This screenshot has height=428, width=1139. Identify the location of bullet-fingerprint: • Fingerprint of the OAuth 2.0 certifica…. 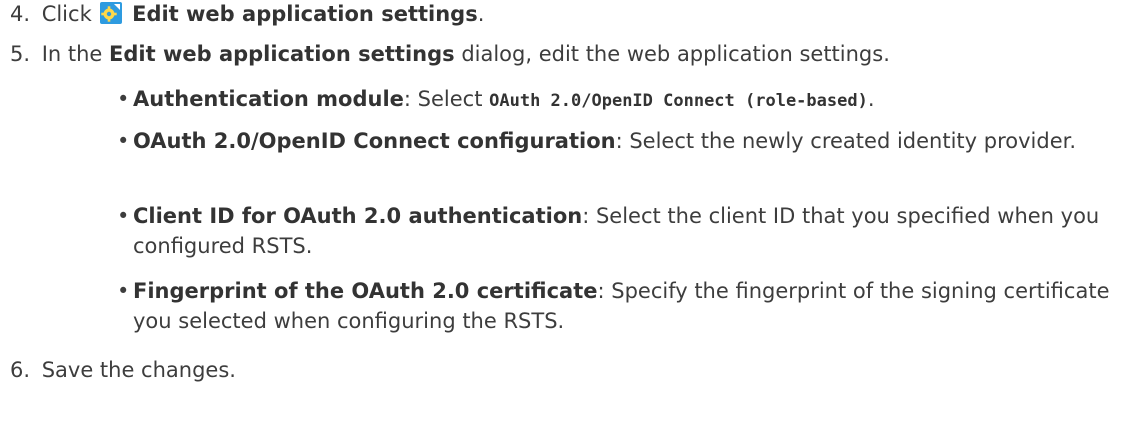
(622, 306).